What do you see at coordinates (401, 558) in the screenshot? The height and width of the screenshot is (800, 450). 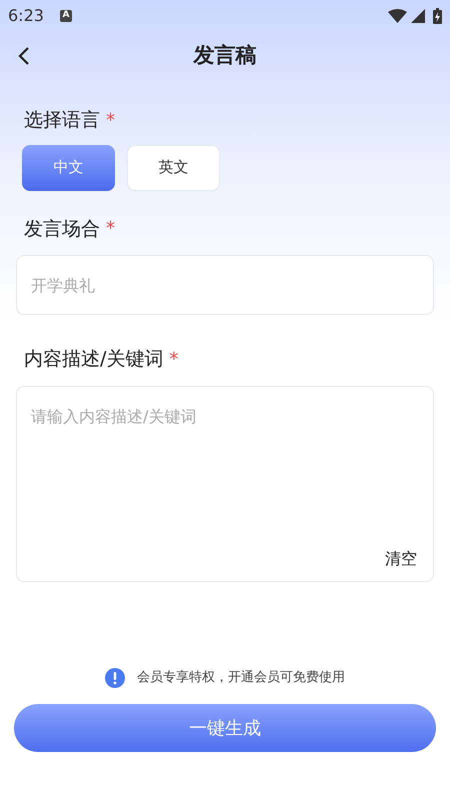 I see `clear-button: 清空` at bounding box center [401, 558].